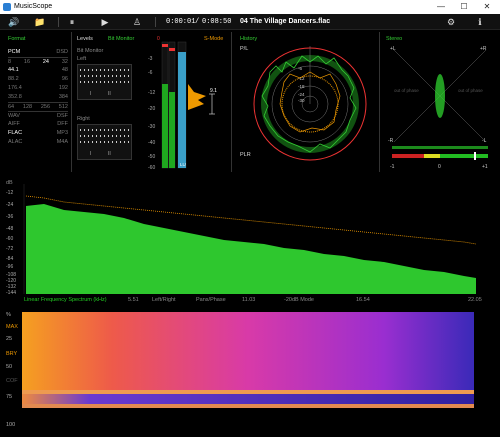 Image resolution: width=500 pixels, height=437 pixels. I want to click on type-wav: WAV, so click(14, 116).